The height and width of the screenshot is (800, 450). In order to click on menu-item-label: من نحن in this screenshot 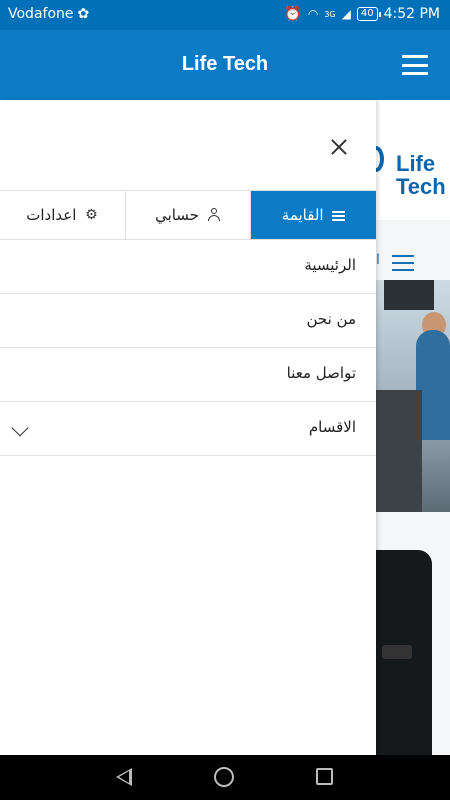, I will do `click(331, 319)`.